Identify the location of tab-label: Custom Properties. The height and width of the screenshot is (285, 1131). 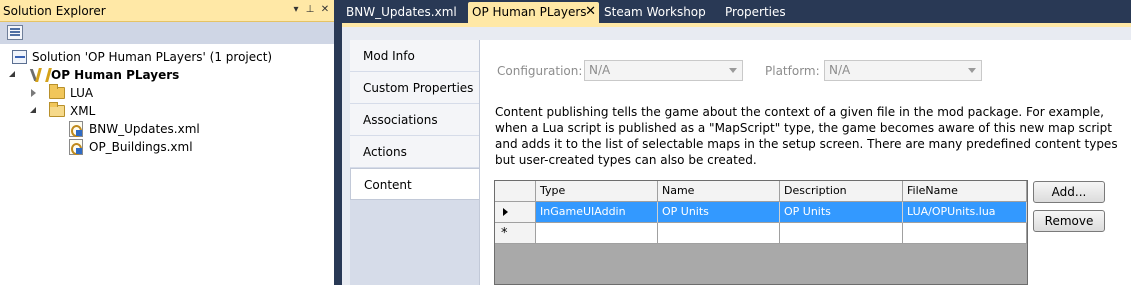
(418, 88).